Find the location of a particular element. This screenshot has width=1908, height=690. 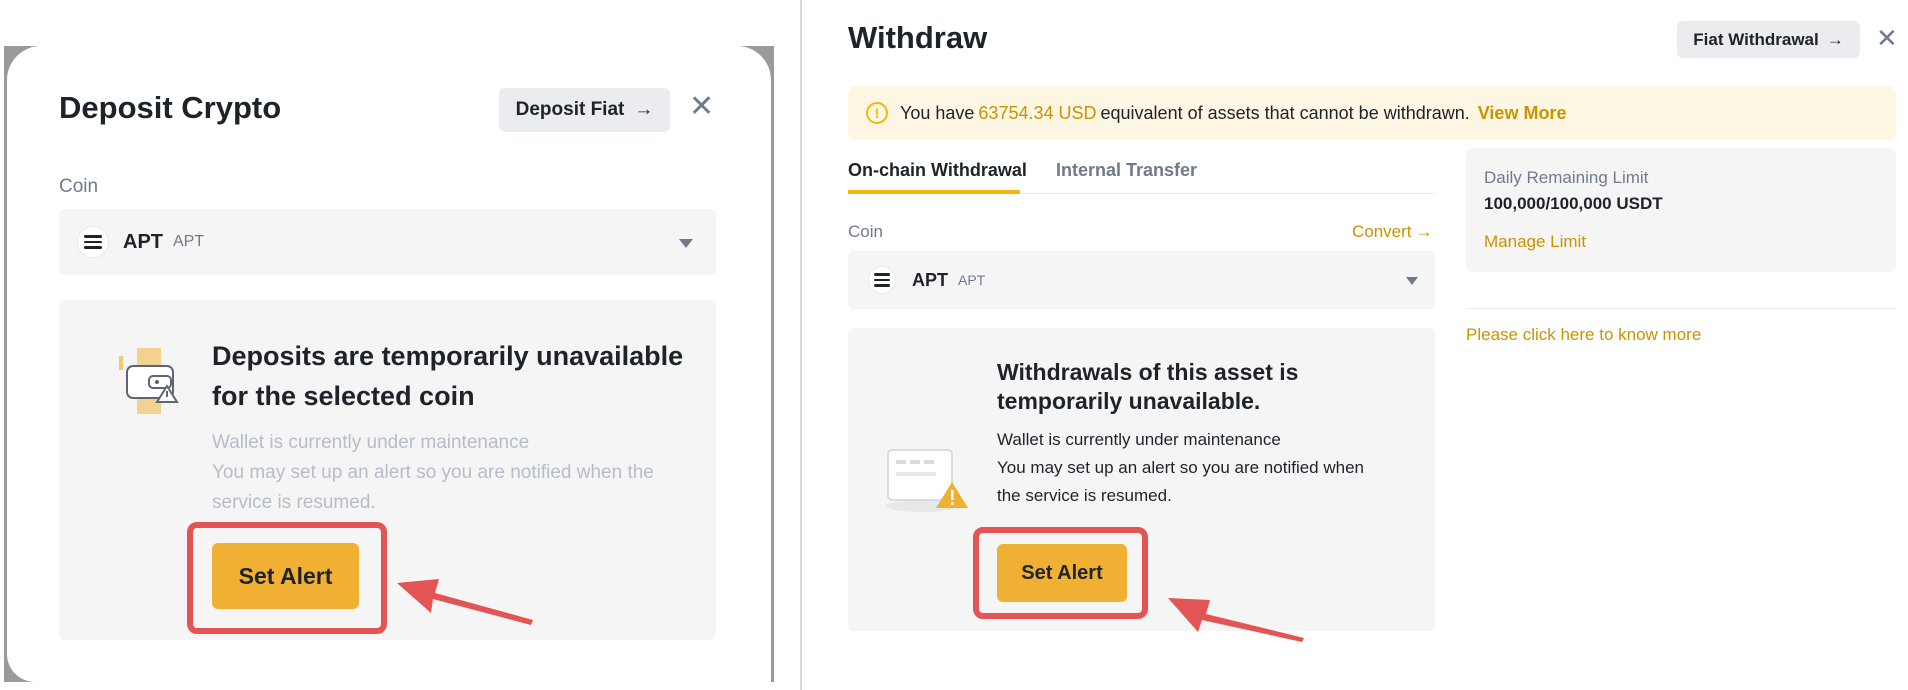

tab-onchain-withdrawal: On-chain Withdrawal is located at coordinates (937, 170).